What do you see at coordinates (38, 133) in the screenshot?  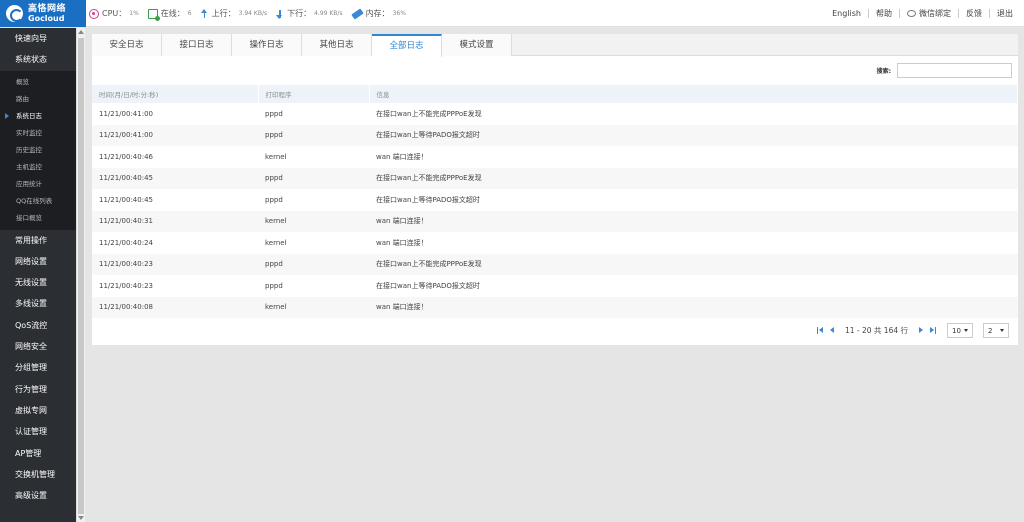 I see `sidebar-subitem-realtime-monitor: 实时监控` at bounding box center [38, 133].